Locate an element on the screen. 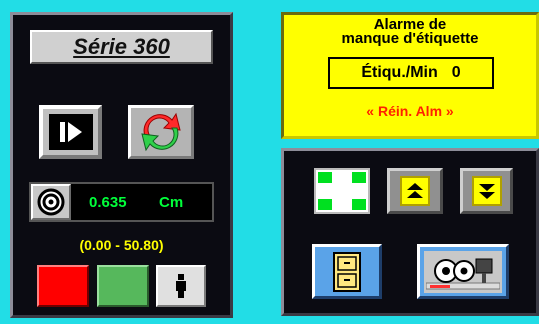  machine-settings-icon is located at coordinates (463, 273).